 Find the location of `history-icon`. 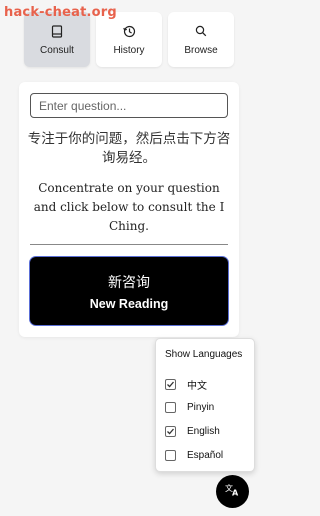

history-icon is located at coordinates (129, 31).